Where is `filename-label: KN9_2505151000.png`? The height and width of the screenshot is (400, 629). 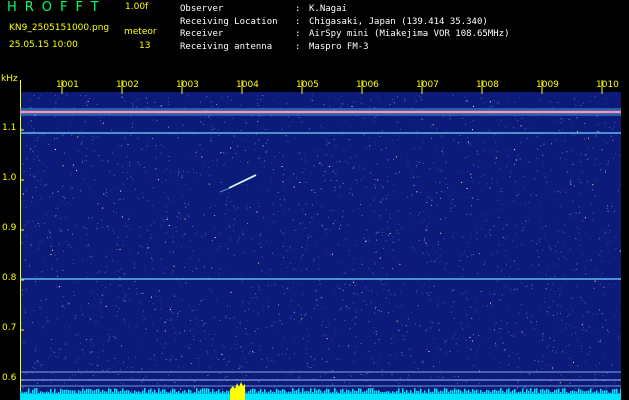
filename-label: KN9_2505151000.png is located at coordinates (59, 28).